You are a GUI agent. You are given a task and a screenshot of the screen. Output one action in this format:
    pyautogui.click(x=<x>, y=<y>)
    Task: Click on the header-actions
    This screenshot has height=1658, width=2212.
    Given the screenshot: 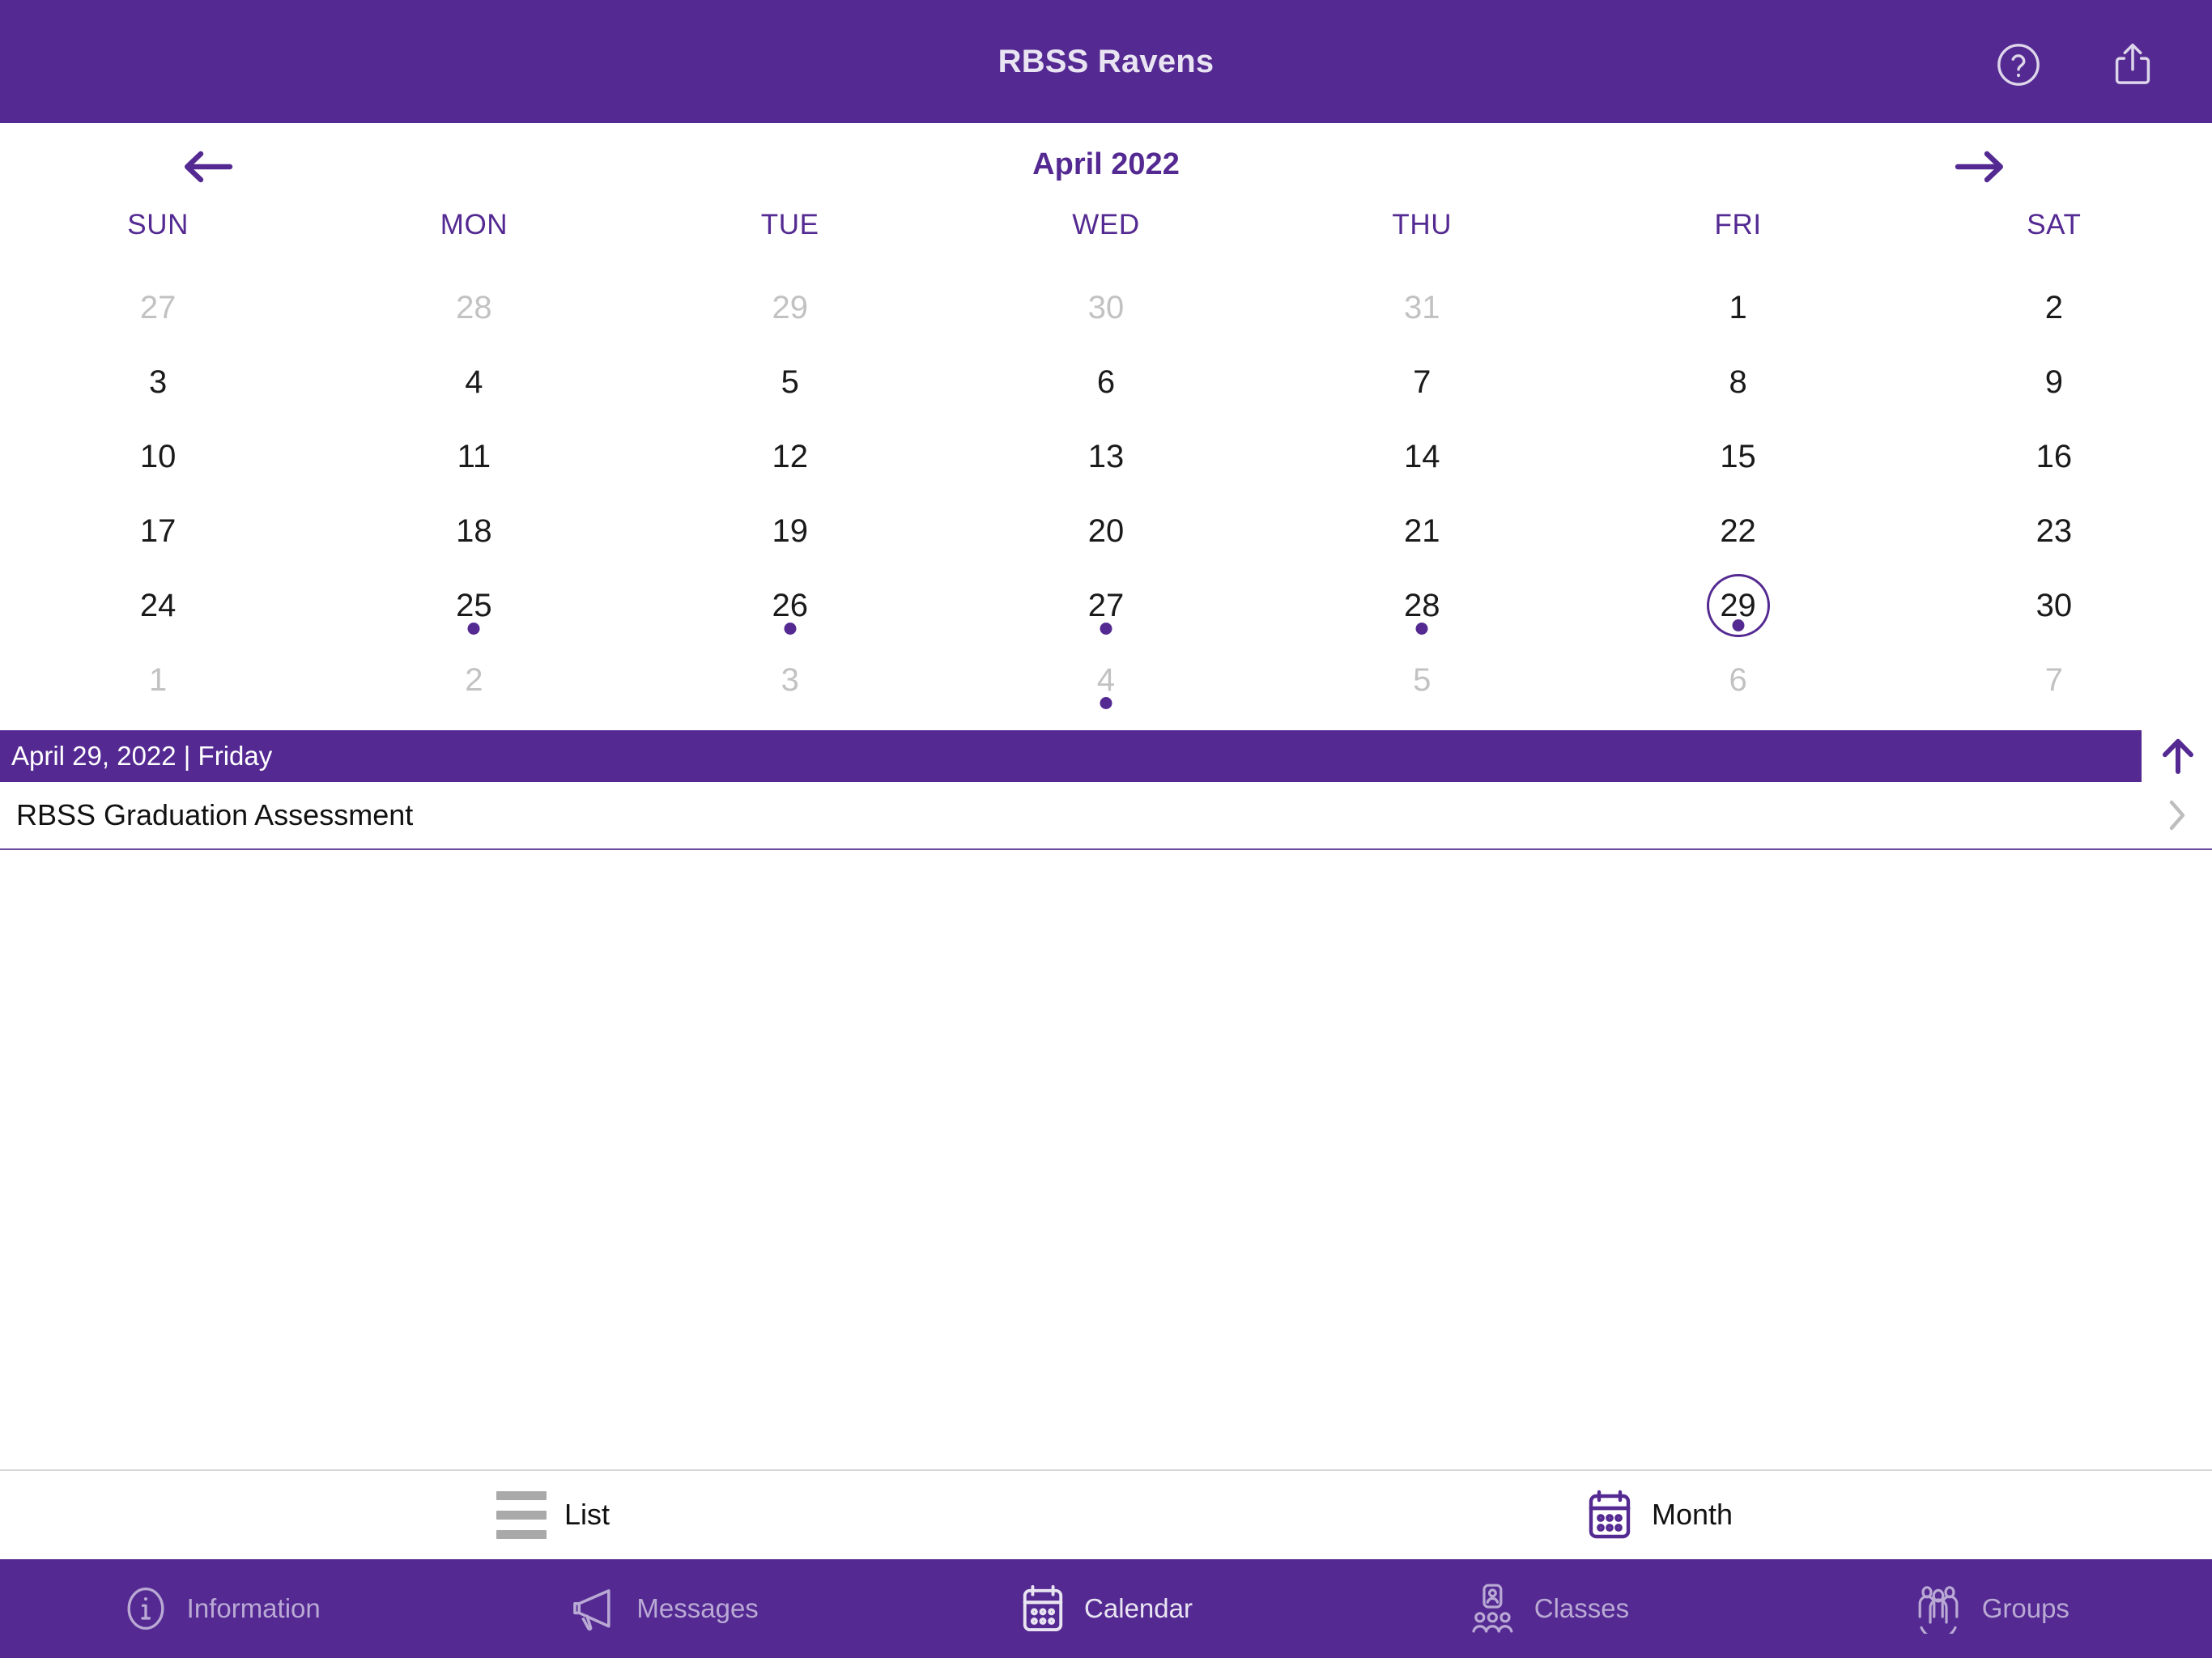 What is the action you would take?
    pyautogui.click(x=2075, y=64)
    